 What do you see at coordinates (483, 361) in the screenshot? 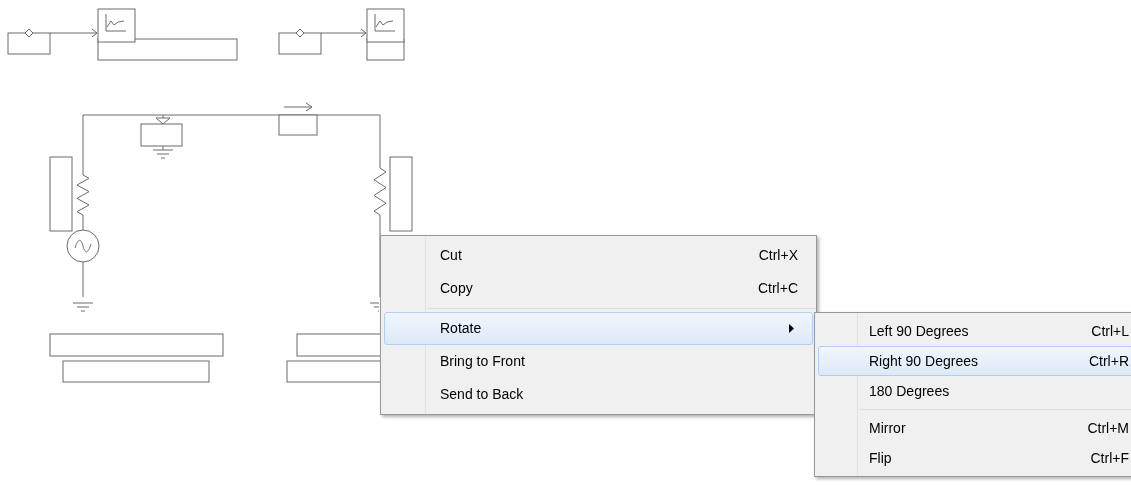
I see `menu-item-label: Bring to Front` at bounding box center [483, 361].